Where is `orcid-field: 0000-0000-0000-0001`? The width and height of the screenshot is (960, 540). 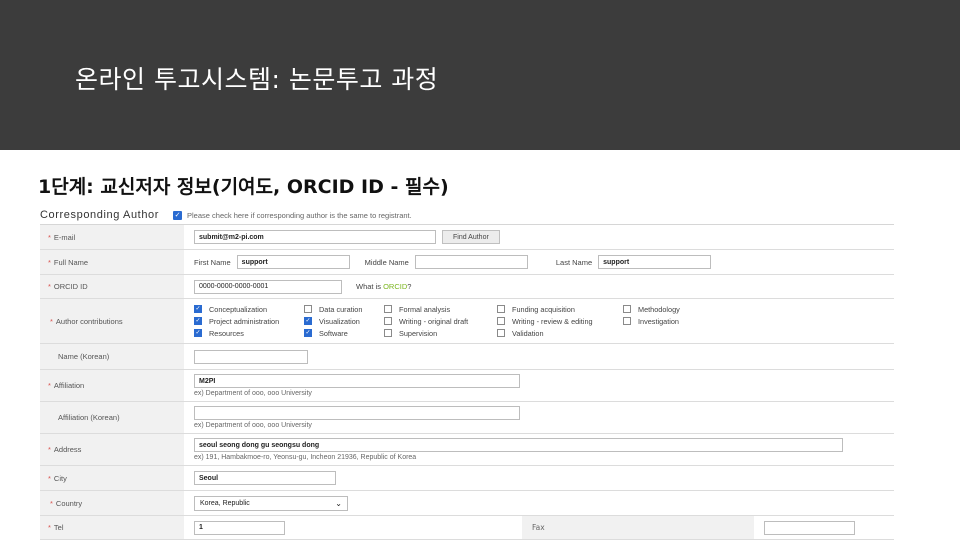 orcid-field: 0000-0000-0000-0001 is located at coordinates (268, 286).